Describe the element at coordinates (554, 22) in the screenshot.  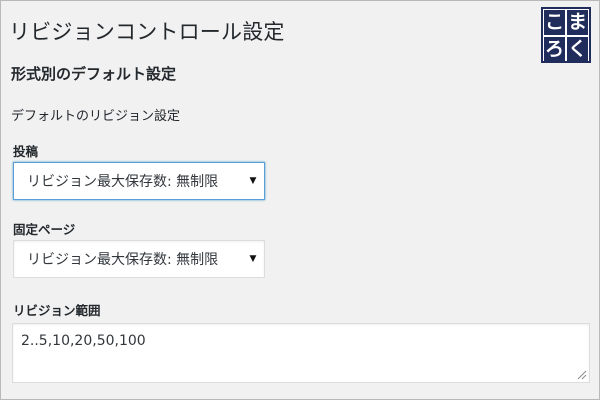
I see `logo-char-1: こ` at that location.